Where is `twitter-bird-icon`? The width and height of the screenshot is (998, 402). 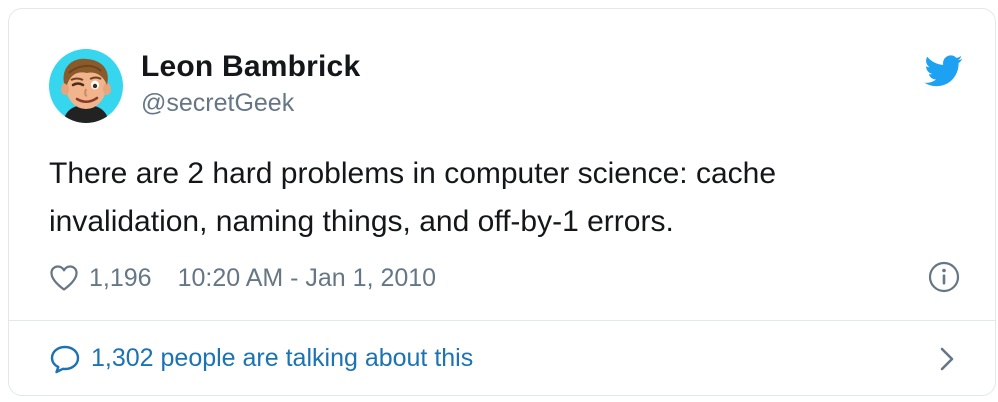
twitter-bird-icon is located at coordinates (943, 71).